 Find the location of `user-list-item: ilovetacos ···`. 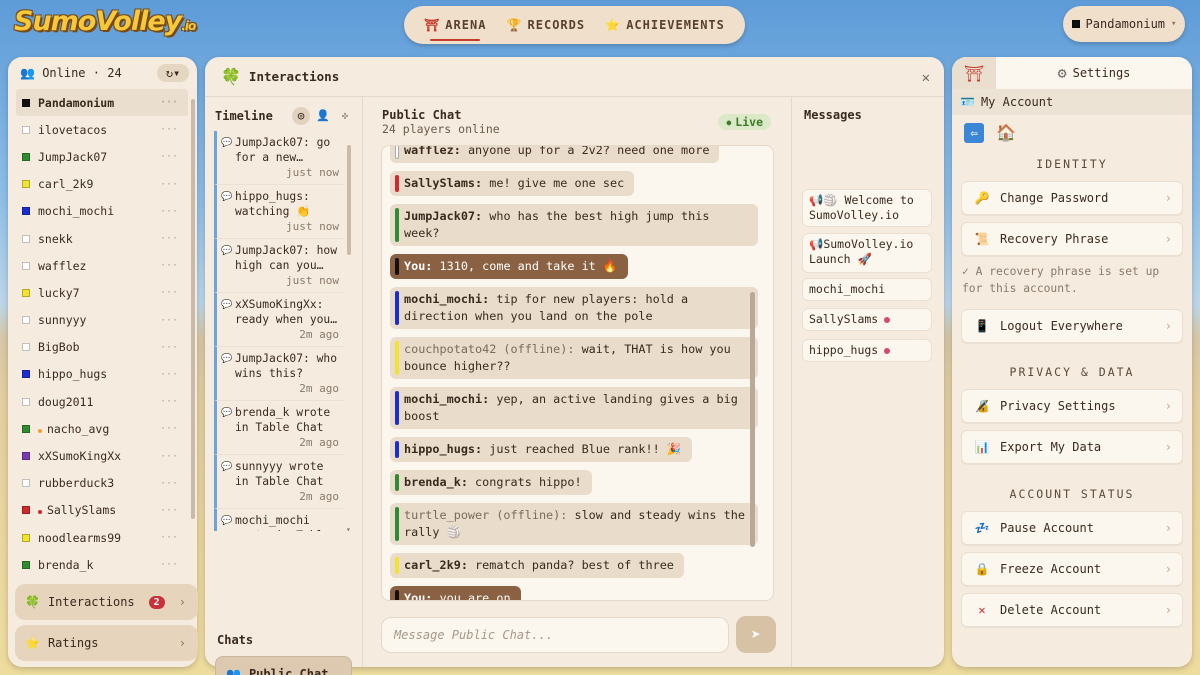

user-list-item: ilovetacos ··· is located at coordinates (102, 129).